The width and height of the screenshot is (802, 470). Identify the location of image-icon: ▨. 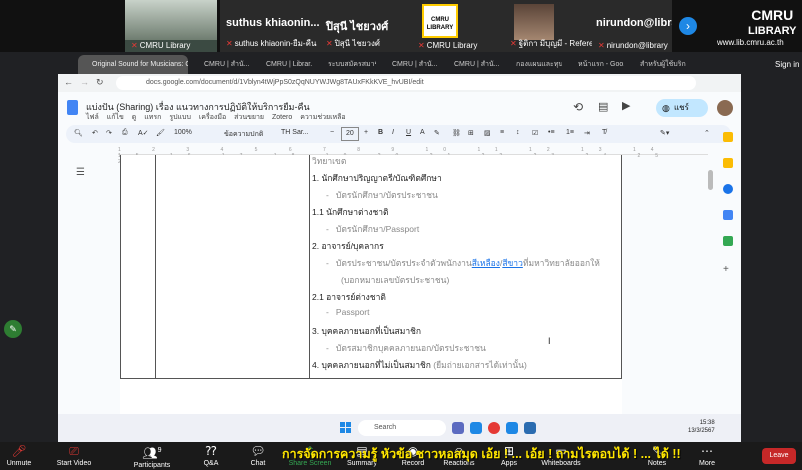
(487, 133).